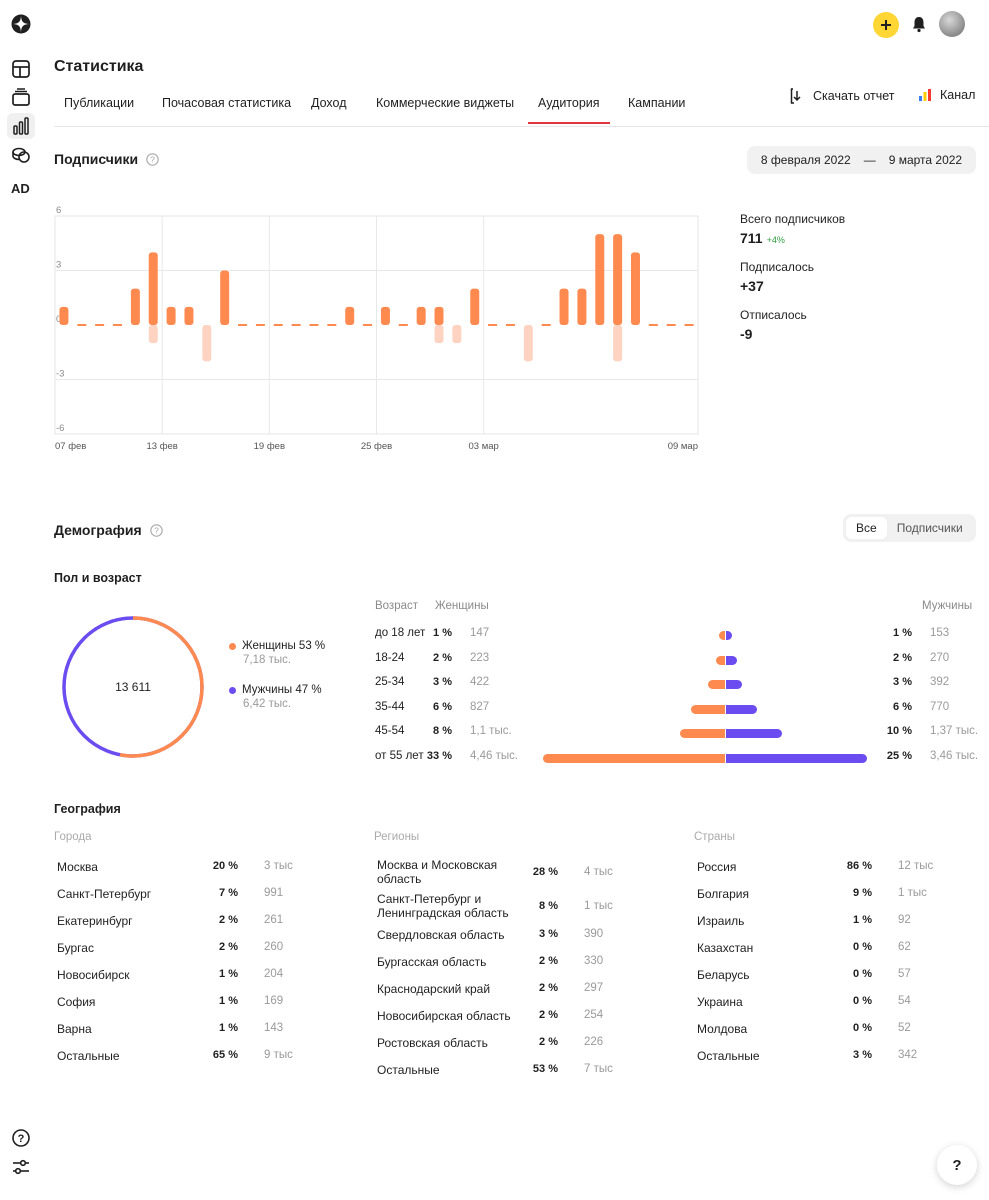 This screenshot has width=989, height=1200. Describe the element at coordinates (462, 606) in the screenshot. I see `women-column-header: Женщины` at that location.